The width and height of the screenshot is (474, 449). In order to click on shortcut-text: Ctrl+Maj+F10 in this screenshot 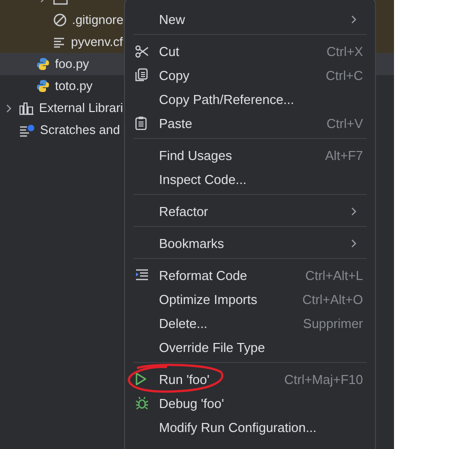, I will do `click(324, 379)`.